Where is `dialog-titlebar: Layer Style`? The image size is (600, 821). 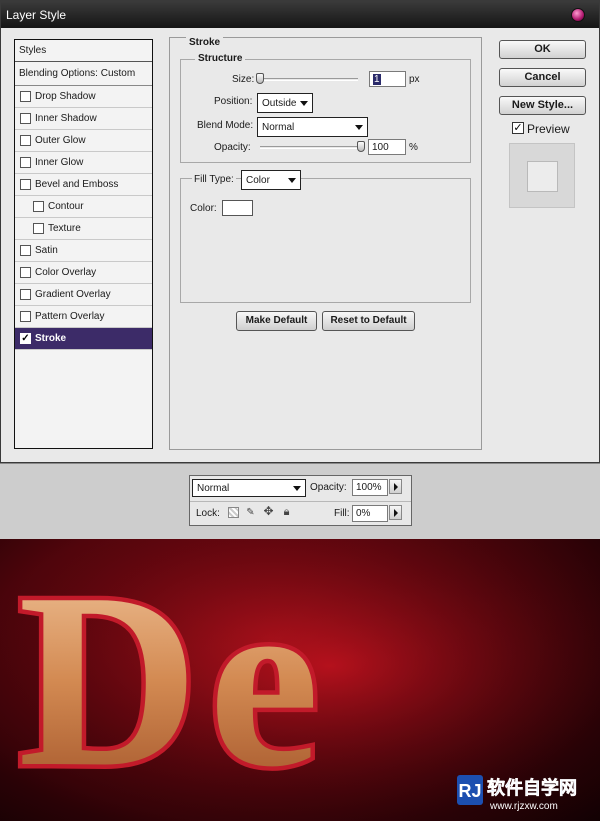
dialog-titlebar: Layer Style is located at coordinates (300, 14).